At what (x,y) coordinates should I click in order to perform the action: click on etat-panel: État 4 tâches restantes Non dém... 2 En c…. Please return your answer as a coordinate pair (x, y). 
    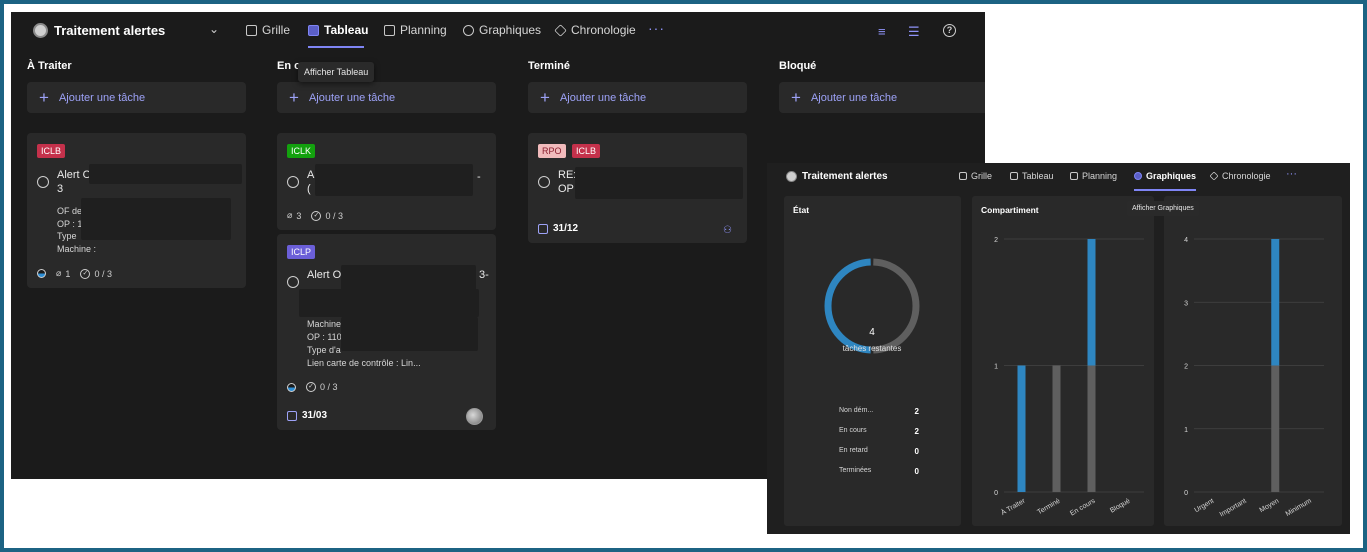
    Looking at the image, I should click on (872, 361).